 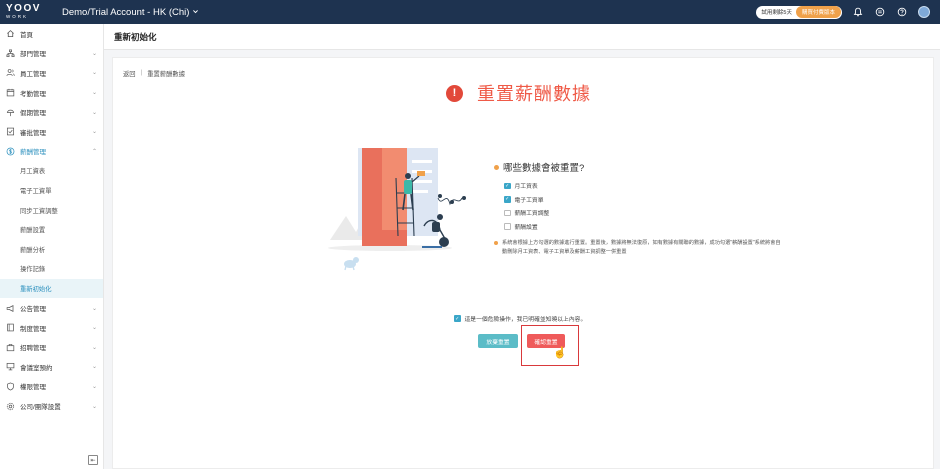 I want to click on dollar-icon, so click(x=10, y=151).